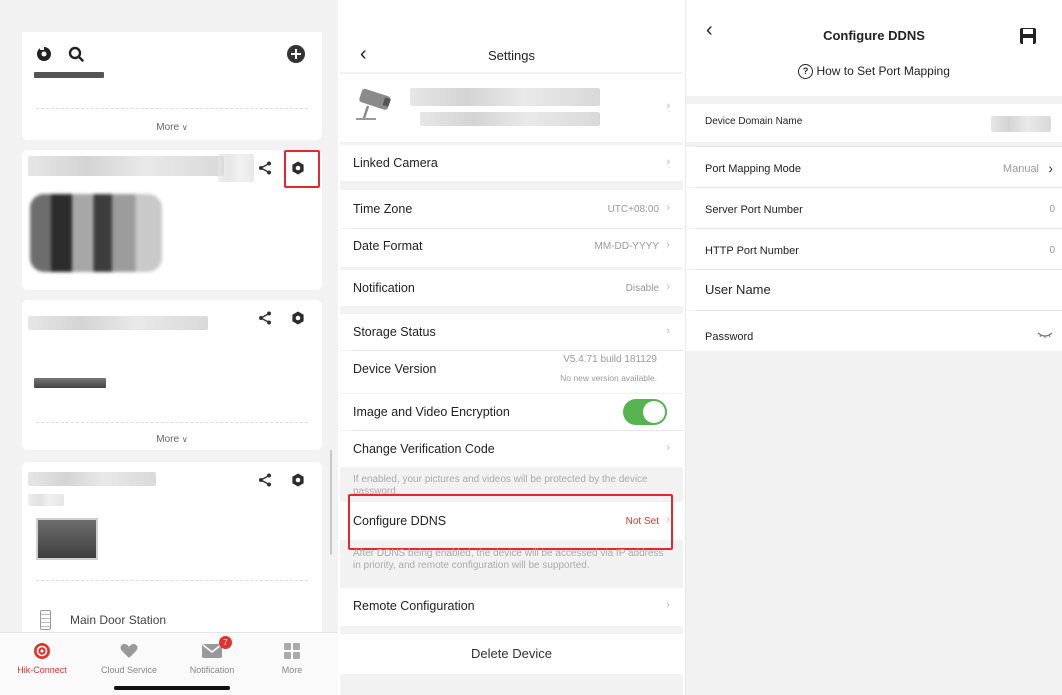 The height and width of the screenshot is (695, 1062). What do you see at coordinates (874, 167) in the screenshot?
I see `port-mapping-mode-row: Port Mapping Mode Manual ›` at bounding box center [874, 167].